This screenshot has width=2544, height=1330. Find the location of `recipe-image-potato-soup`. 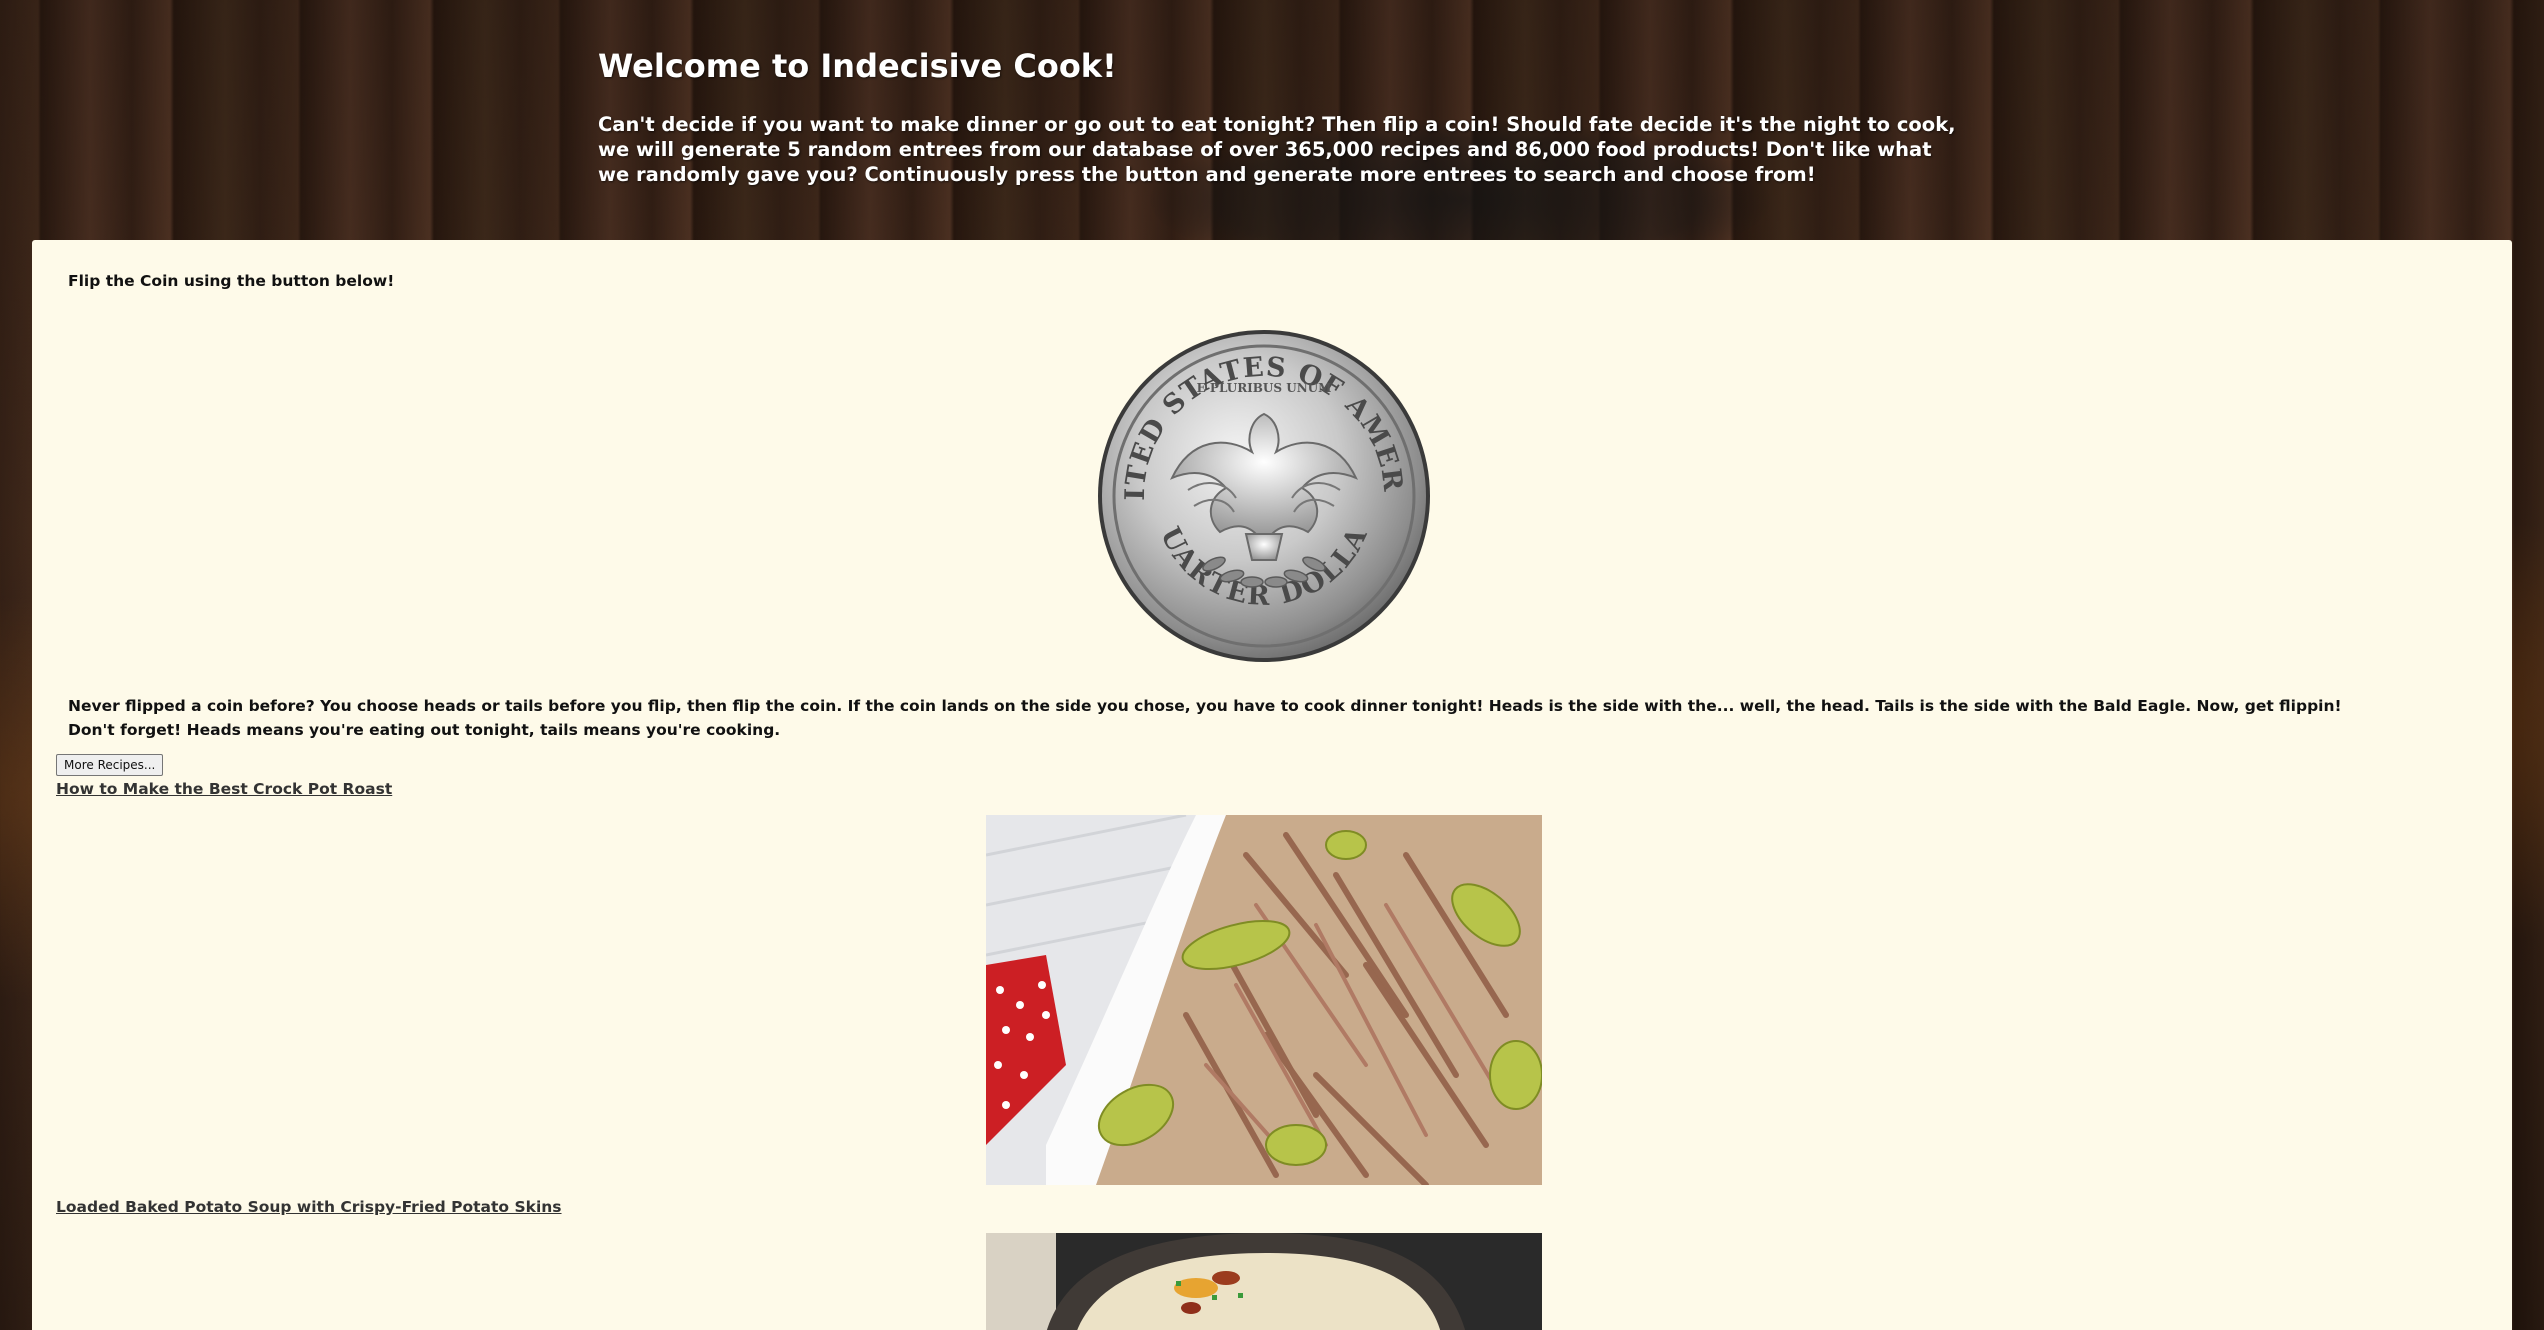

recipe-image-potato-soup is located at coordinates (1264, 1281).